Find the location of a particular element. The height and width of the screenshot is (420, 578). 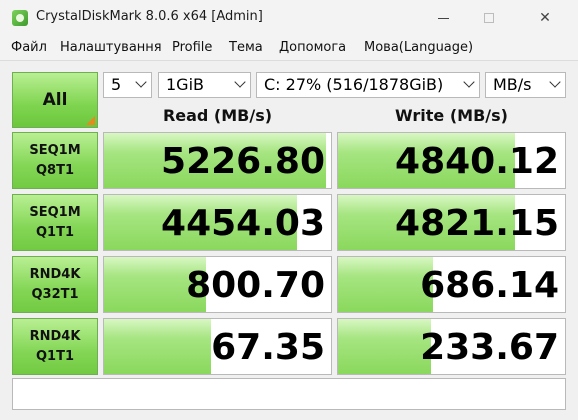

menu-file: Файл is located at coordinates (29, 47).